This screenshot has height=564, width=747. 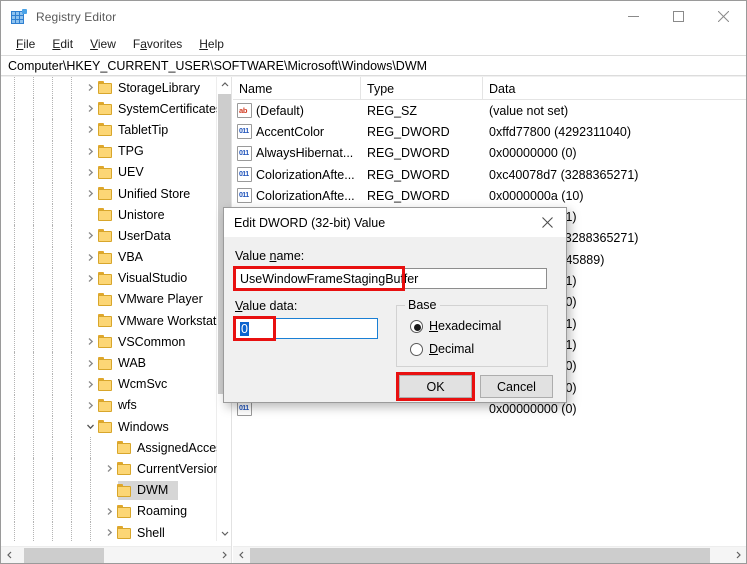 What do you see at coordinates (109, 193) in the screenshot?
I see `tree-item-unified-store: Unified Store` at bounding box center [109, 193].